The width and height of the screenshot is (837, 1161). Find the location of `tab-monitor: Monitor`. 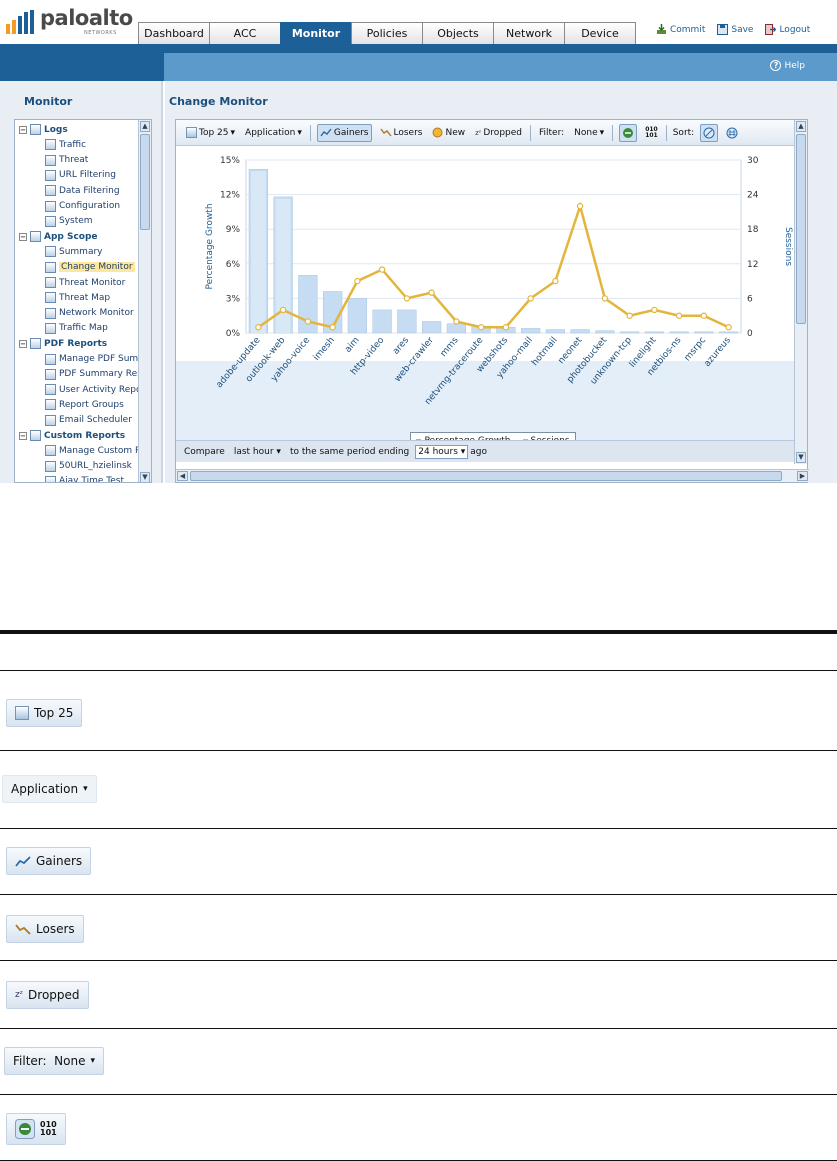

tab-monitor: Monitor is located at coordinates (316, 33).